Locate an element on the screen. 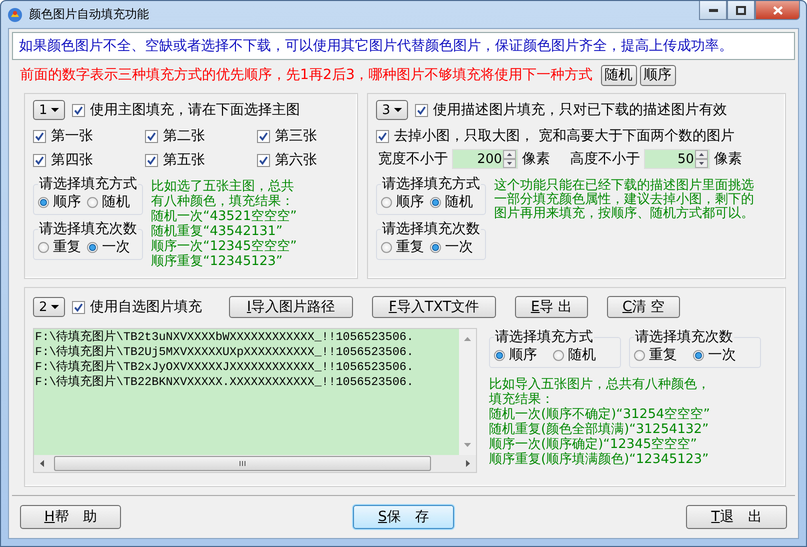 This screenshot has width=807, height=547. checkbox: 去掉小图，只取大图， 宽和高要大于下面两个数的图片 is located at coordinates (576, 136).